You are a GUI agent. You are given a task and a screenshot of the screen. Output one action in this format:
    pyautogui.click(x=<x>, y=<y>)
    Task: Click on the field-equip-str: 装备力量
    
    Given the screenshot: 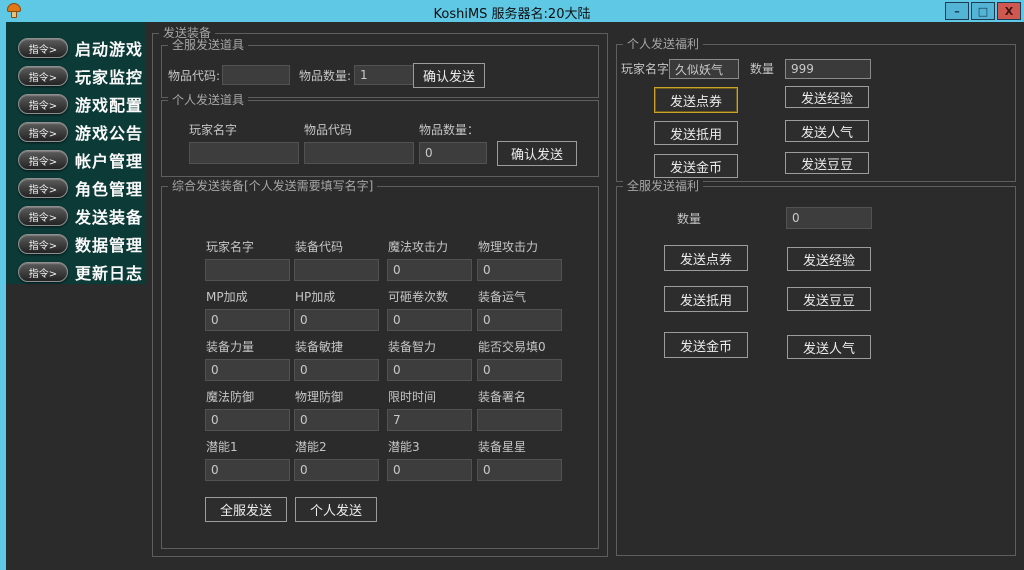 What is the action you would take?
    pyautogui.click(x=247, y=361)
    